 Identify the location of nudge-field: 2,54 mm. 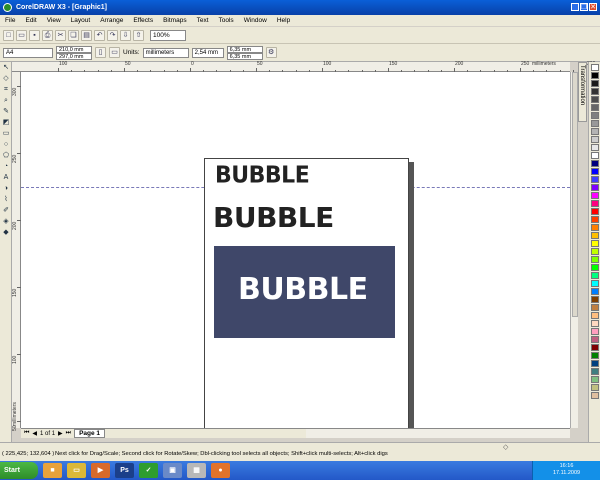
(207, 52).